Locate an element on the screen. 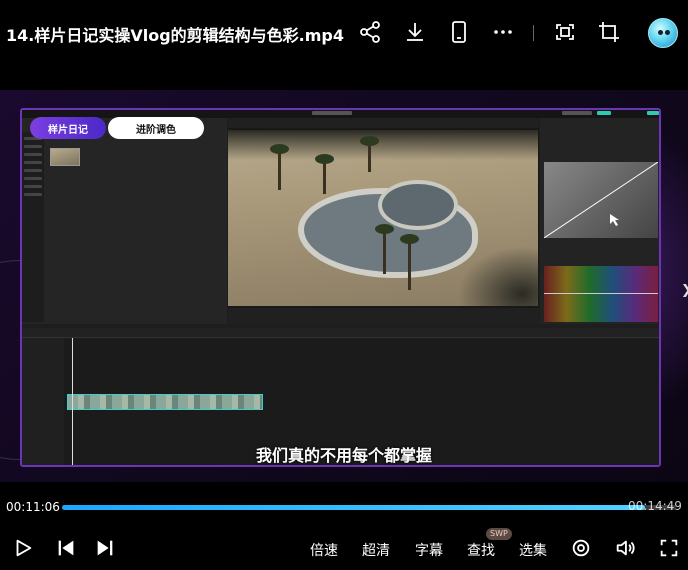 The width and height of the screenshot is (688, 570). share-icon is located at coordinates (370, 32).